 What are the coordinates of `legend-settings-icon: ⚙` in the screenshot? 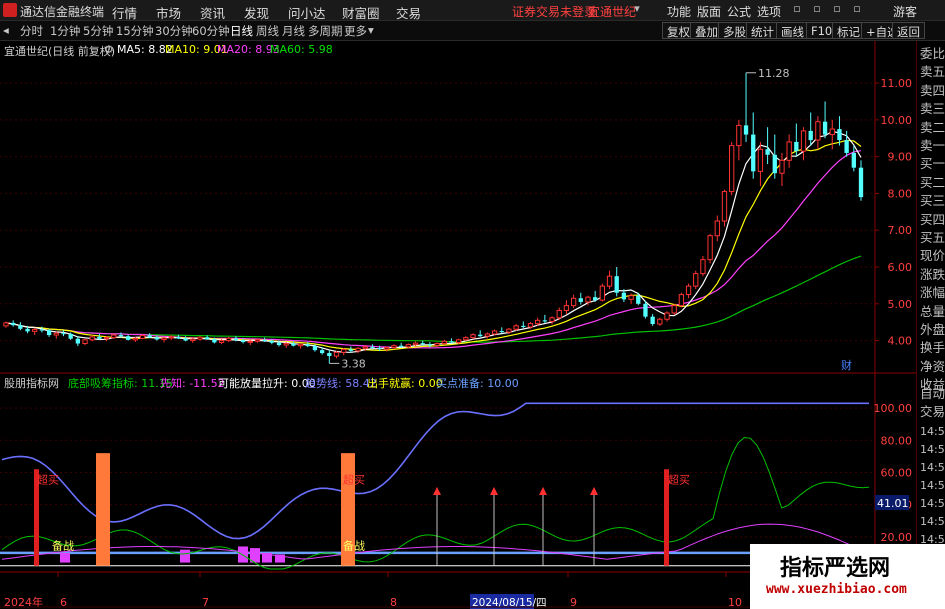 It's located at (109, 49).